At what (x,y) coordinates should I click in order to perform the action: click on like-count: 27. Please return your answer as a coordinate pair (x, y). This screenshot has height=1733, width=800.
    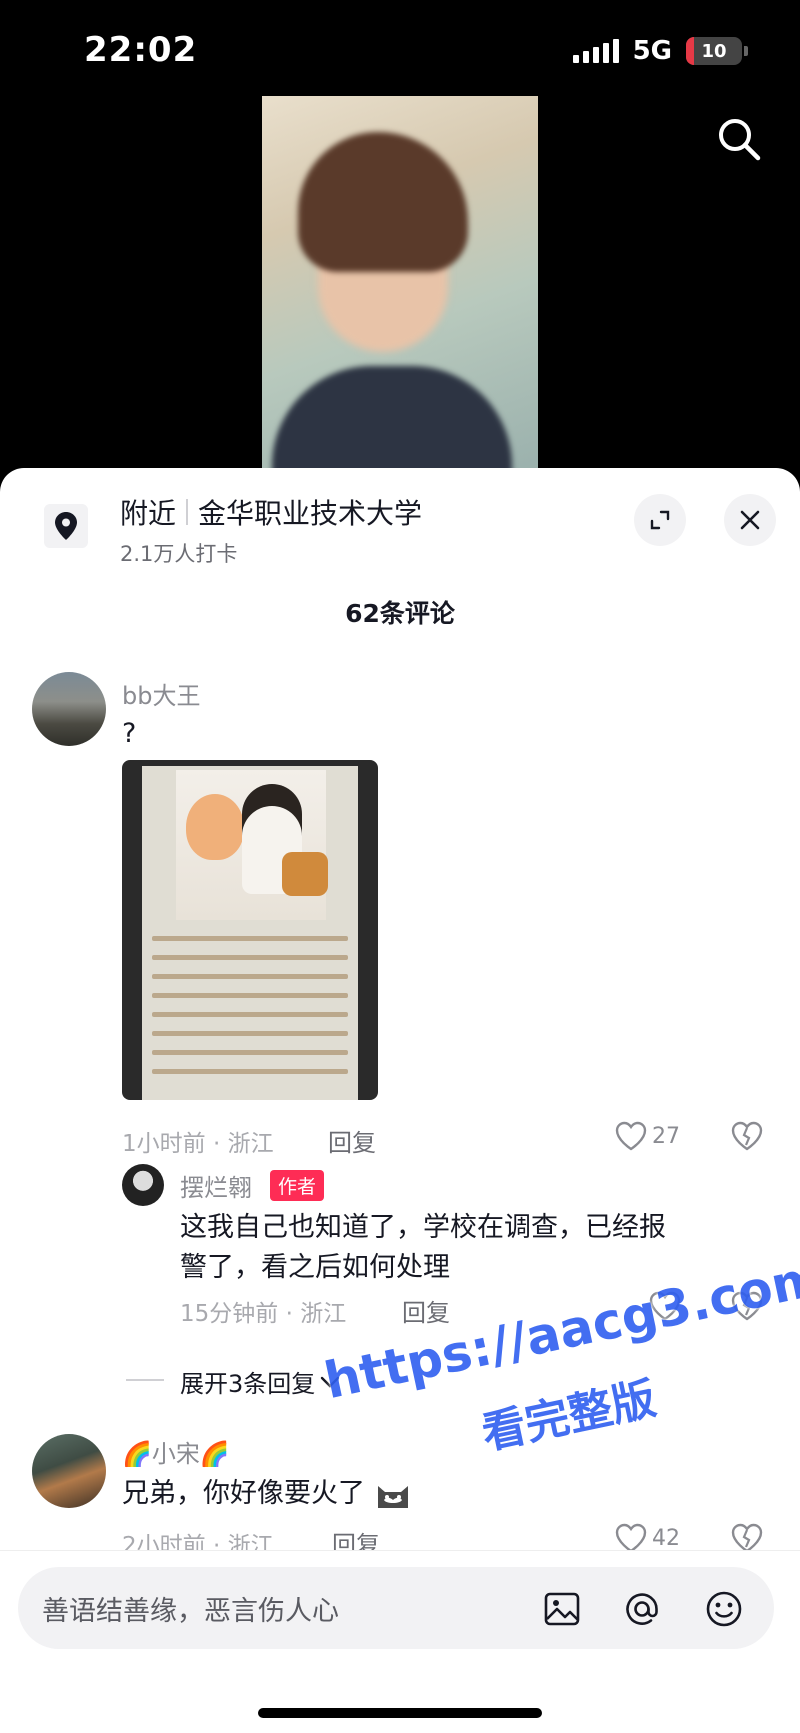
    Looking at the image, I should click on (666, 1136).